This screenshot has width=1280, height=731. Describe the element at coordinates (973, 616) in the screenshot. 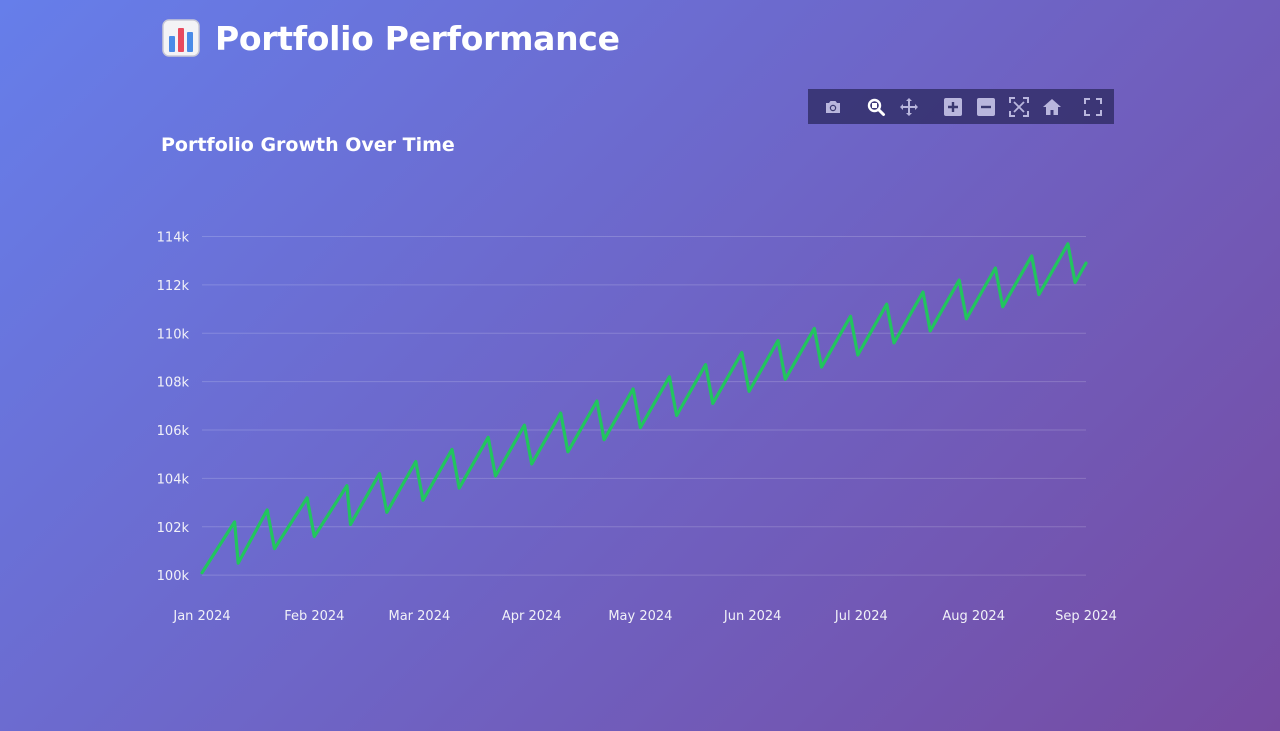

I see `x-tick-label: Aug 2024` at that location.